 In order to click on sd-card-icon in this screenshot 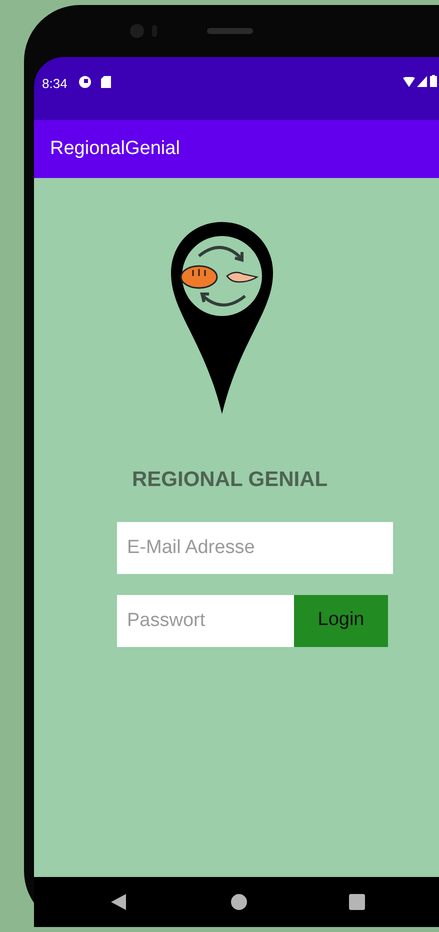, I will do `click(106, 82)`.